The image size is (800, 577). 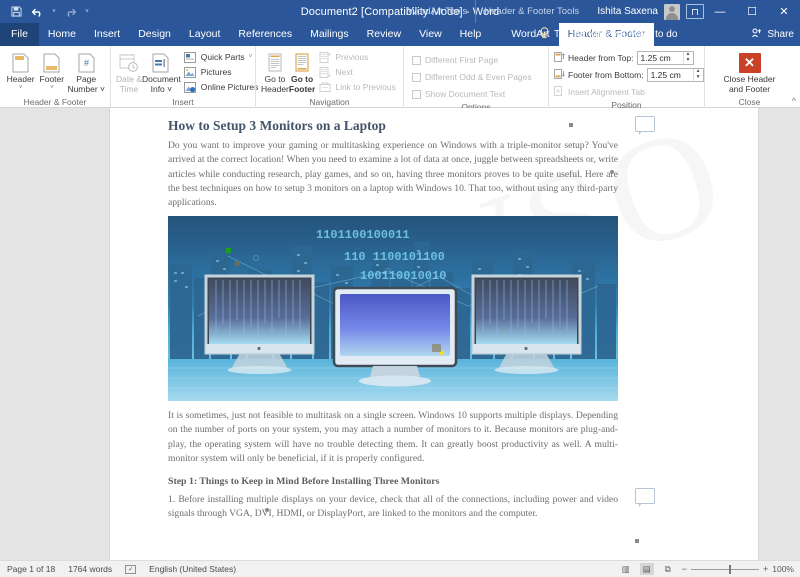 I want to click on quick-access-toolbar: ˅ ˅, so click(x=46, y=11).